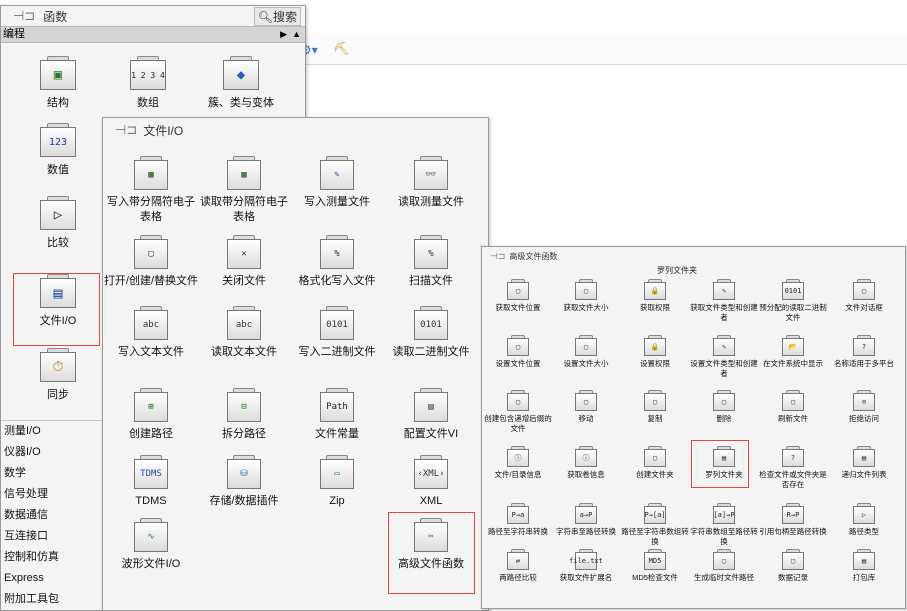 Image resolution: width=907 pixels, height=611 pixels. Describe the element at coordinates (153, 34) in the screenshot. I see `category-header-programming: 编程 ▶ ▲` at that location.